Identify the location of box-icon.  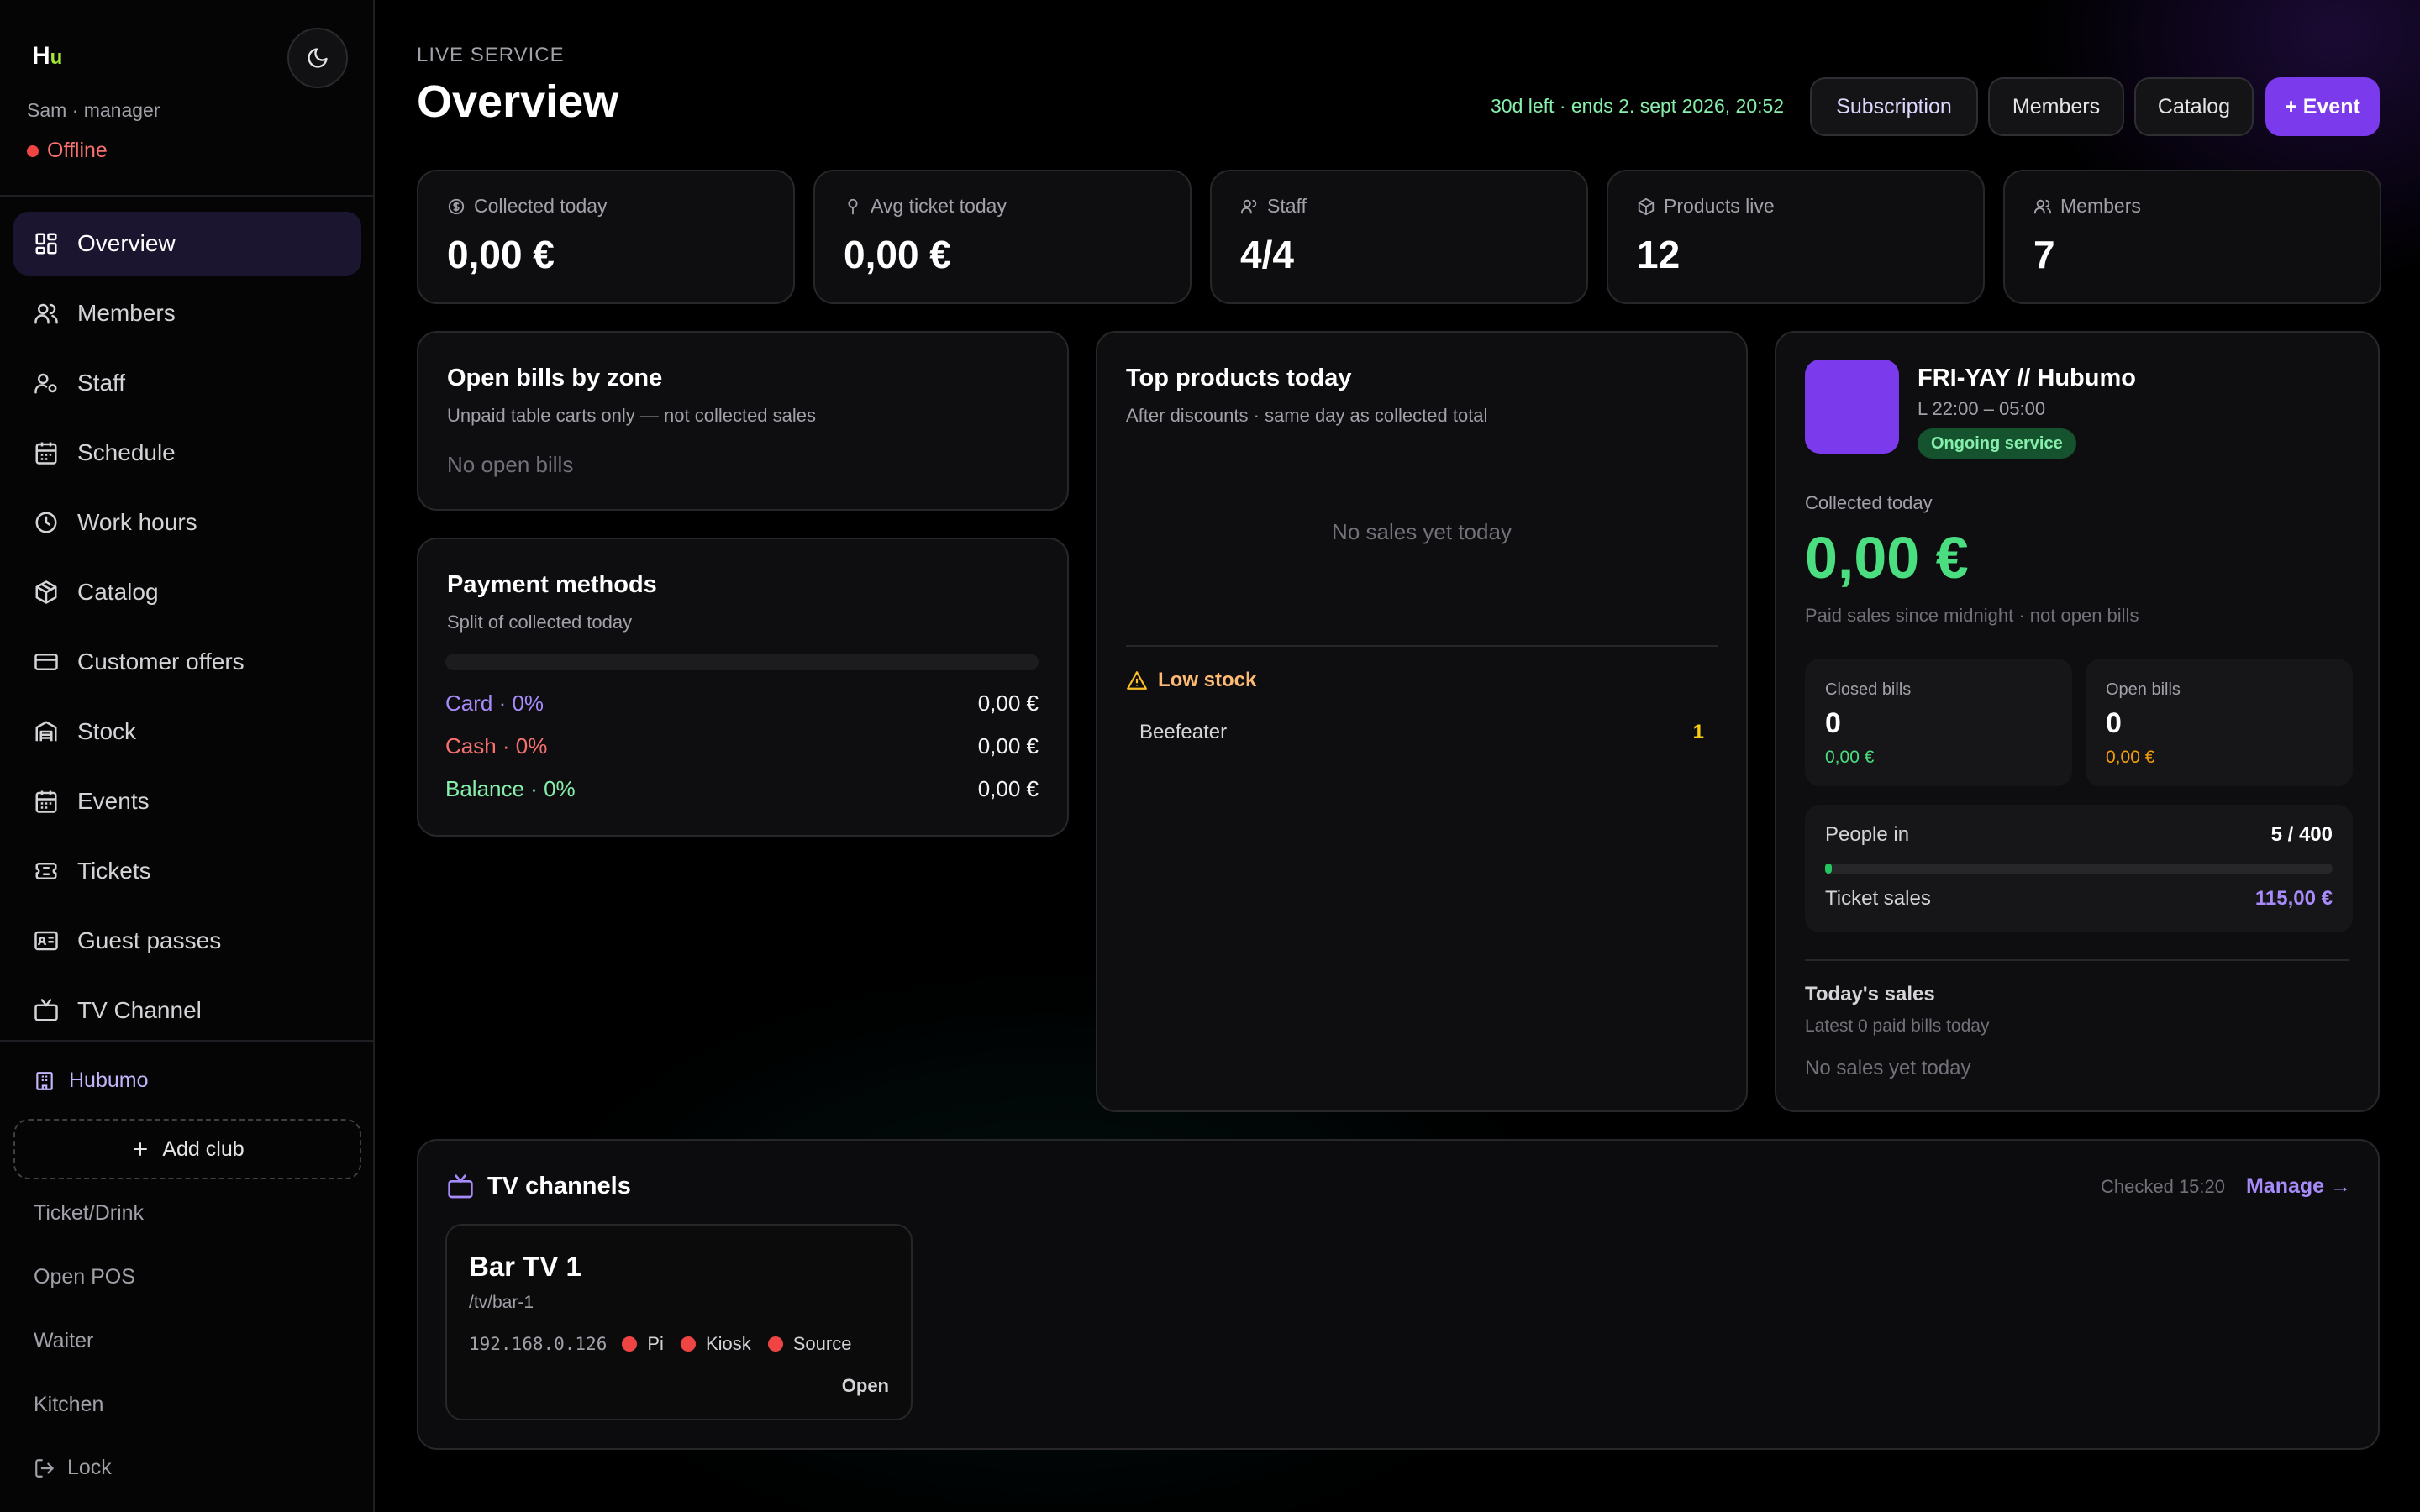
(1647, 206).